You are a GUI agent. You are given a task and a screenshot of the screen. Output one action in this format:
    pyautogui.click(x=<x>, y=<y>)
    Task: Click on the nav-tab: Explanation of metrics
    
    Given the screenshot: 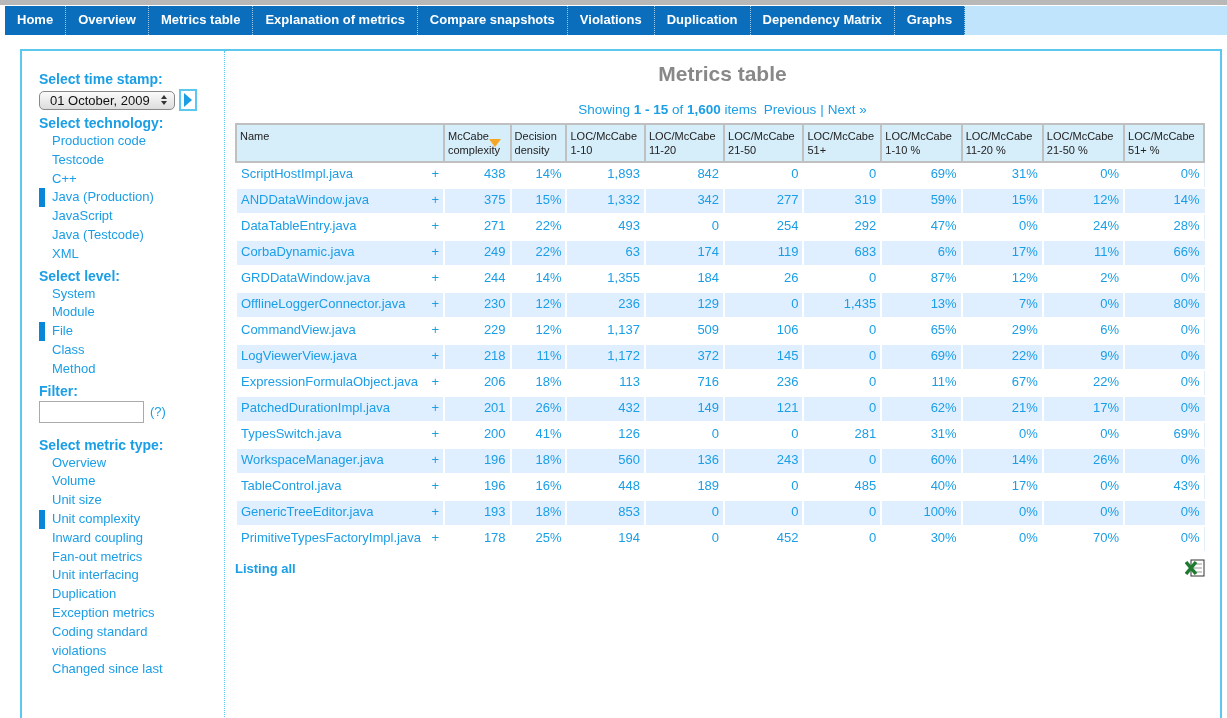 What is the action you would take?
    pyautogui.click(x=335, y=20)
    